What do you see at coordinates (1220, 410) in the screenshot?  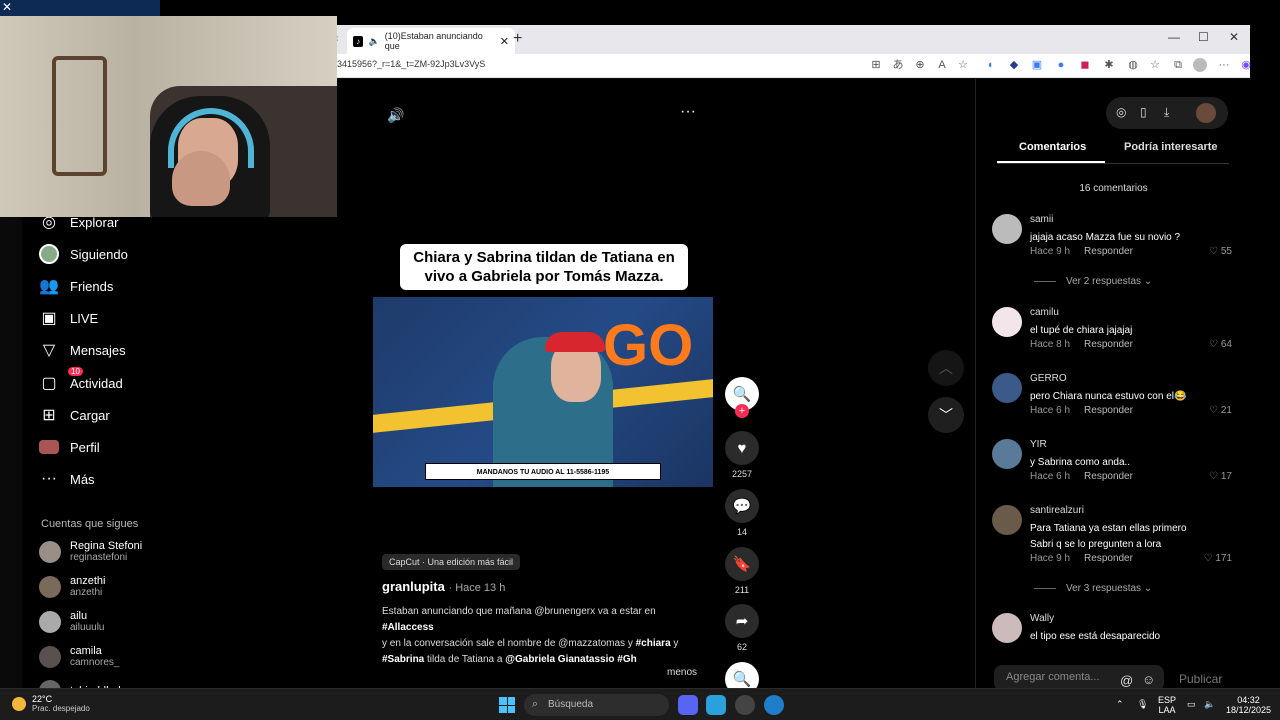 I see `comment-like-button: ♡ 21` at bounding box center [1220, 410].